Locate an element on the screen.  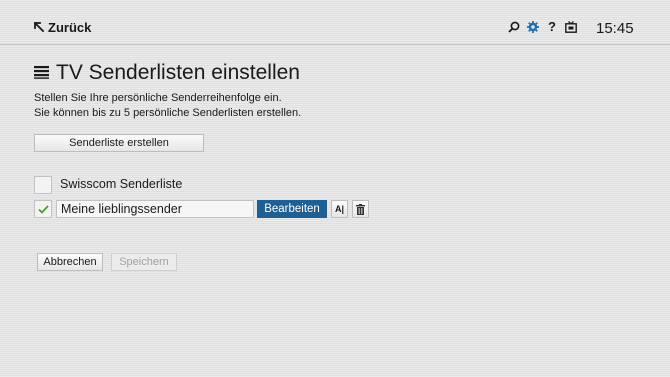
cancel-button: Abbrechen is located at coordinates (70, 262).